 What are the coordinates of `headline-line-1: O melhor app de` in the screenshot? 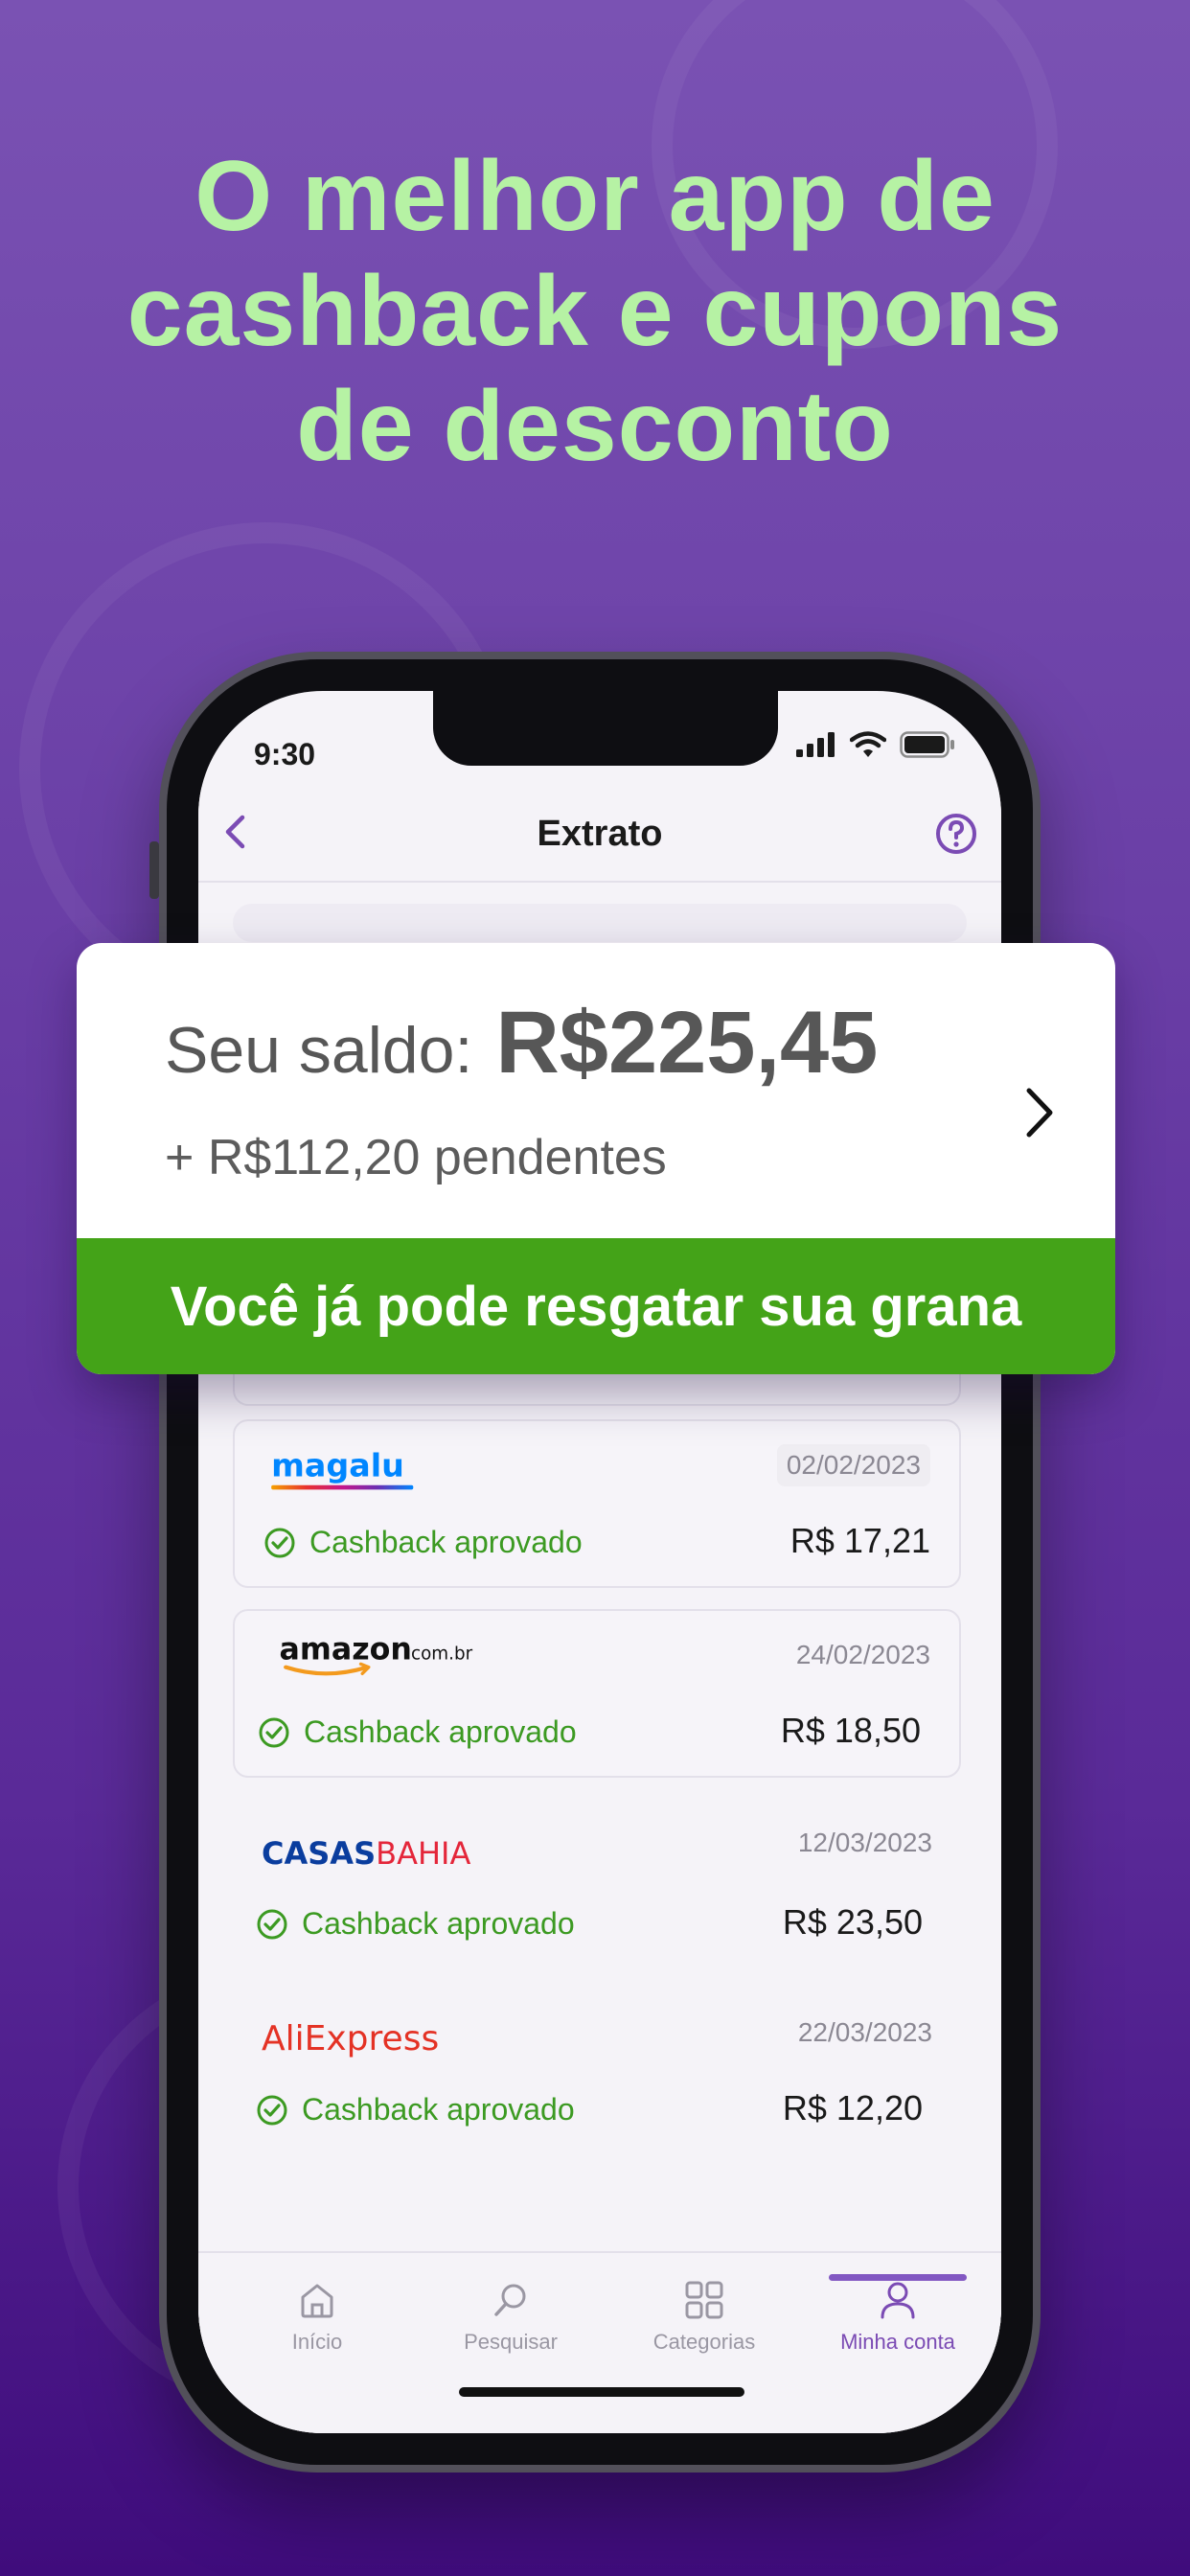 It's located at (595, 196).